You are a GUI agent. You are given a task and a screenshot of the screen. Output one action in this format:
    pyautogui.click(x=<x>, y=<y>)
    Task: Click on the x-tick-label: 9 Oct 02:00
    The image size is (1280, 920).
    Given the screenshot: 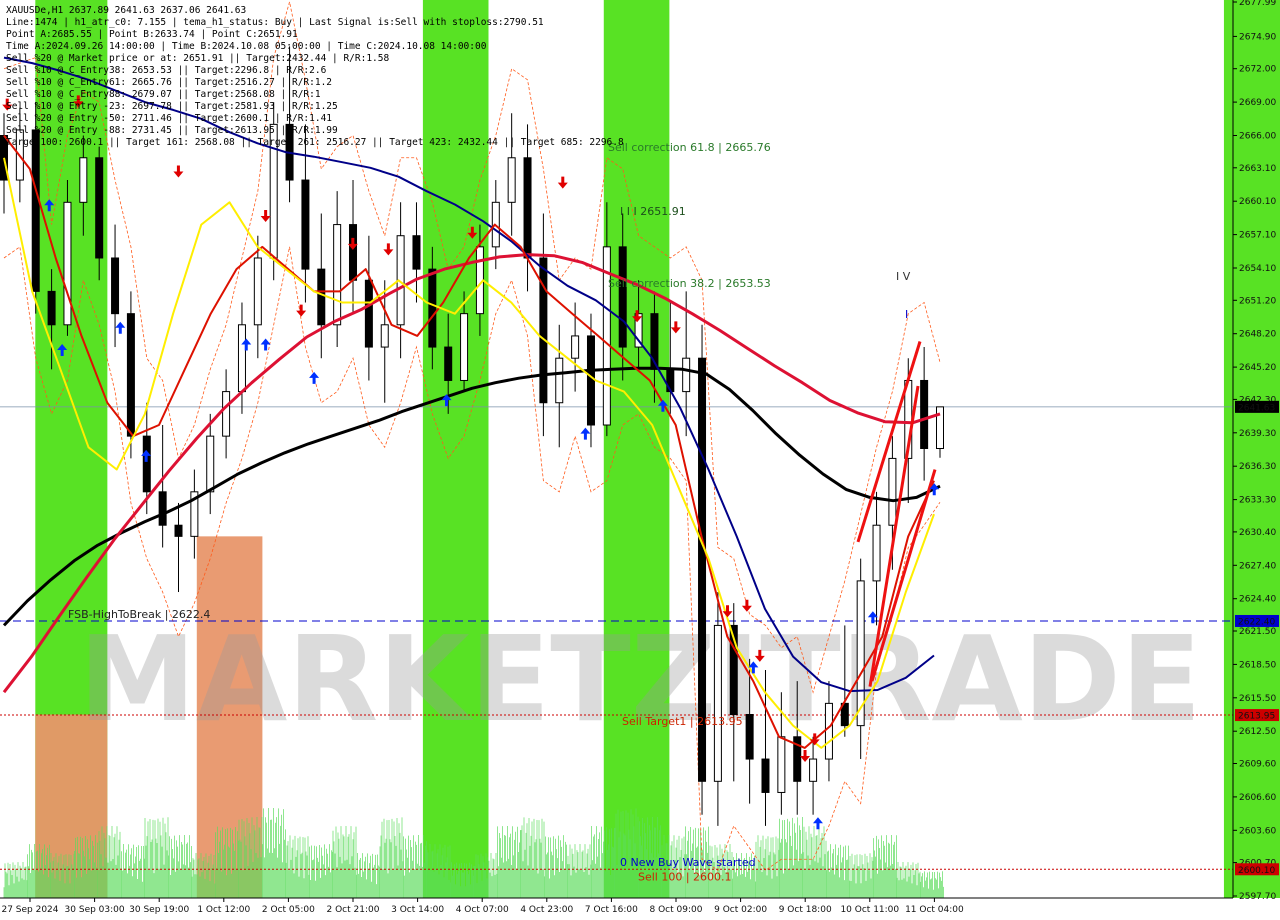 What is the action you would take?
    pyautogui.click(x=740, y=910)
    